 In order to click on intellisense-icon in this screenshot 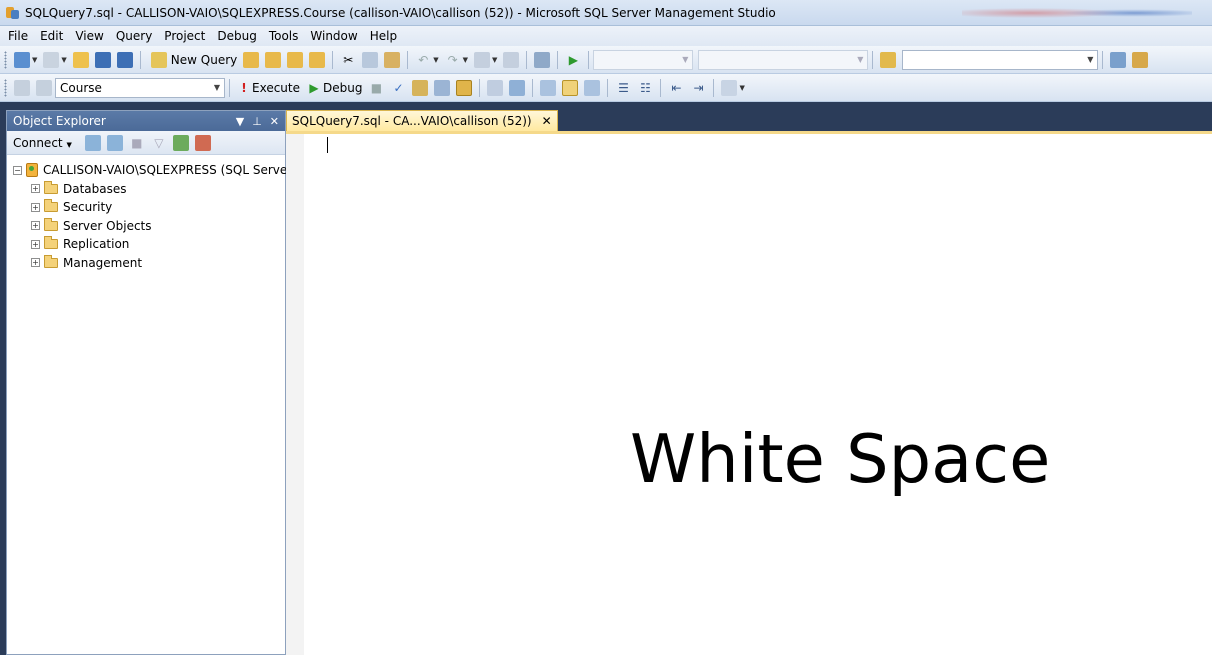, I will do `click(495, 87)`.